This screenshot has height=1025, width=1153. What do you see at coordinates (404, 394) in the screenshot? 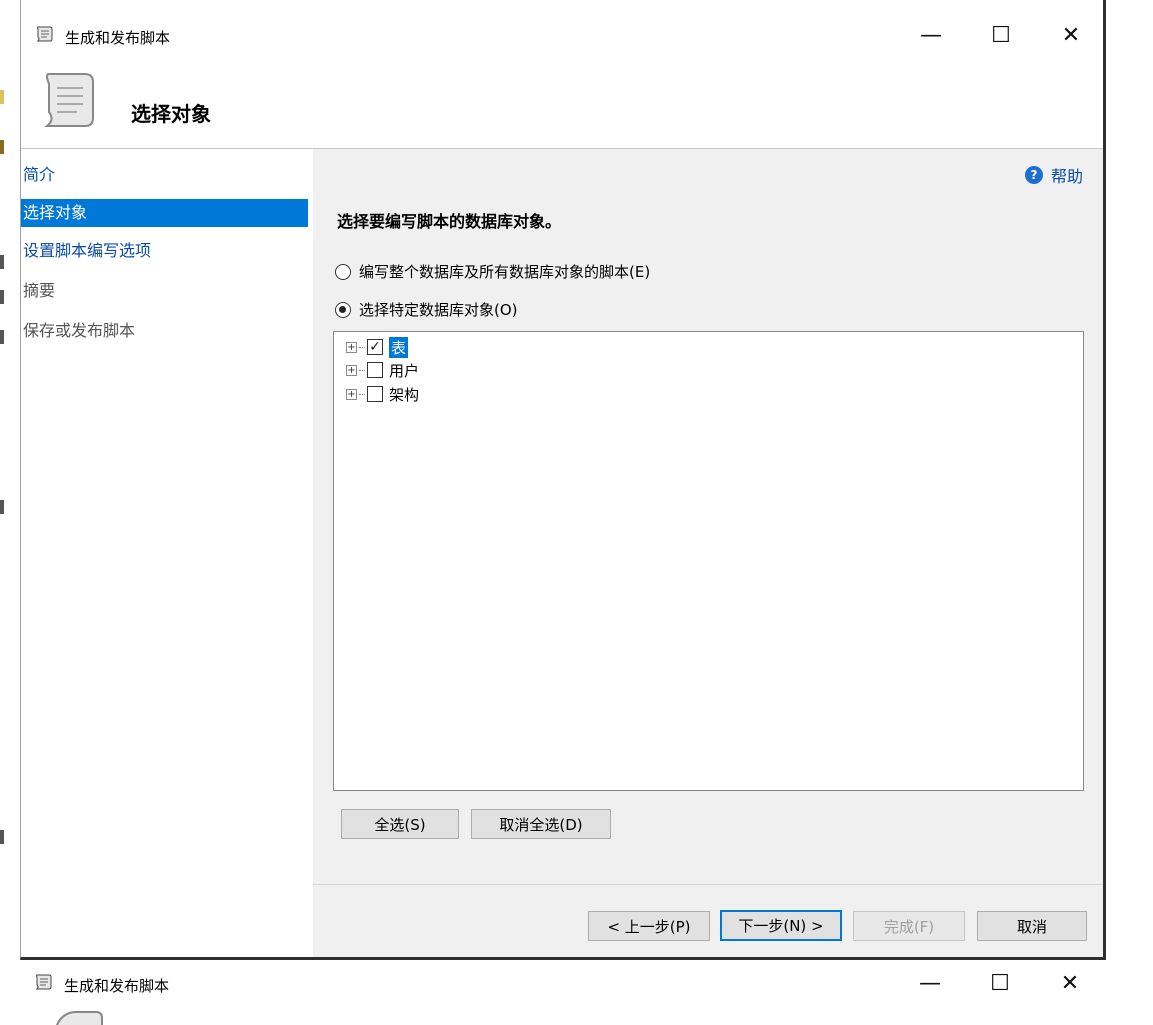
I see `tree-item-label: 架构` at bounding box center [404, 394].